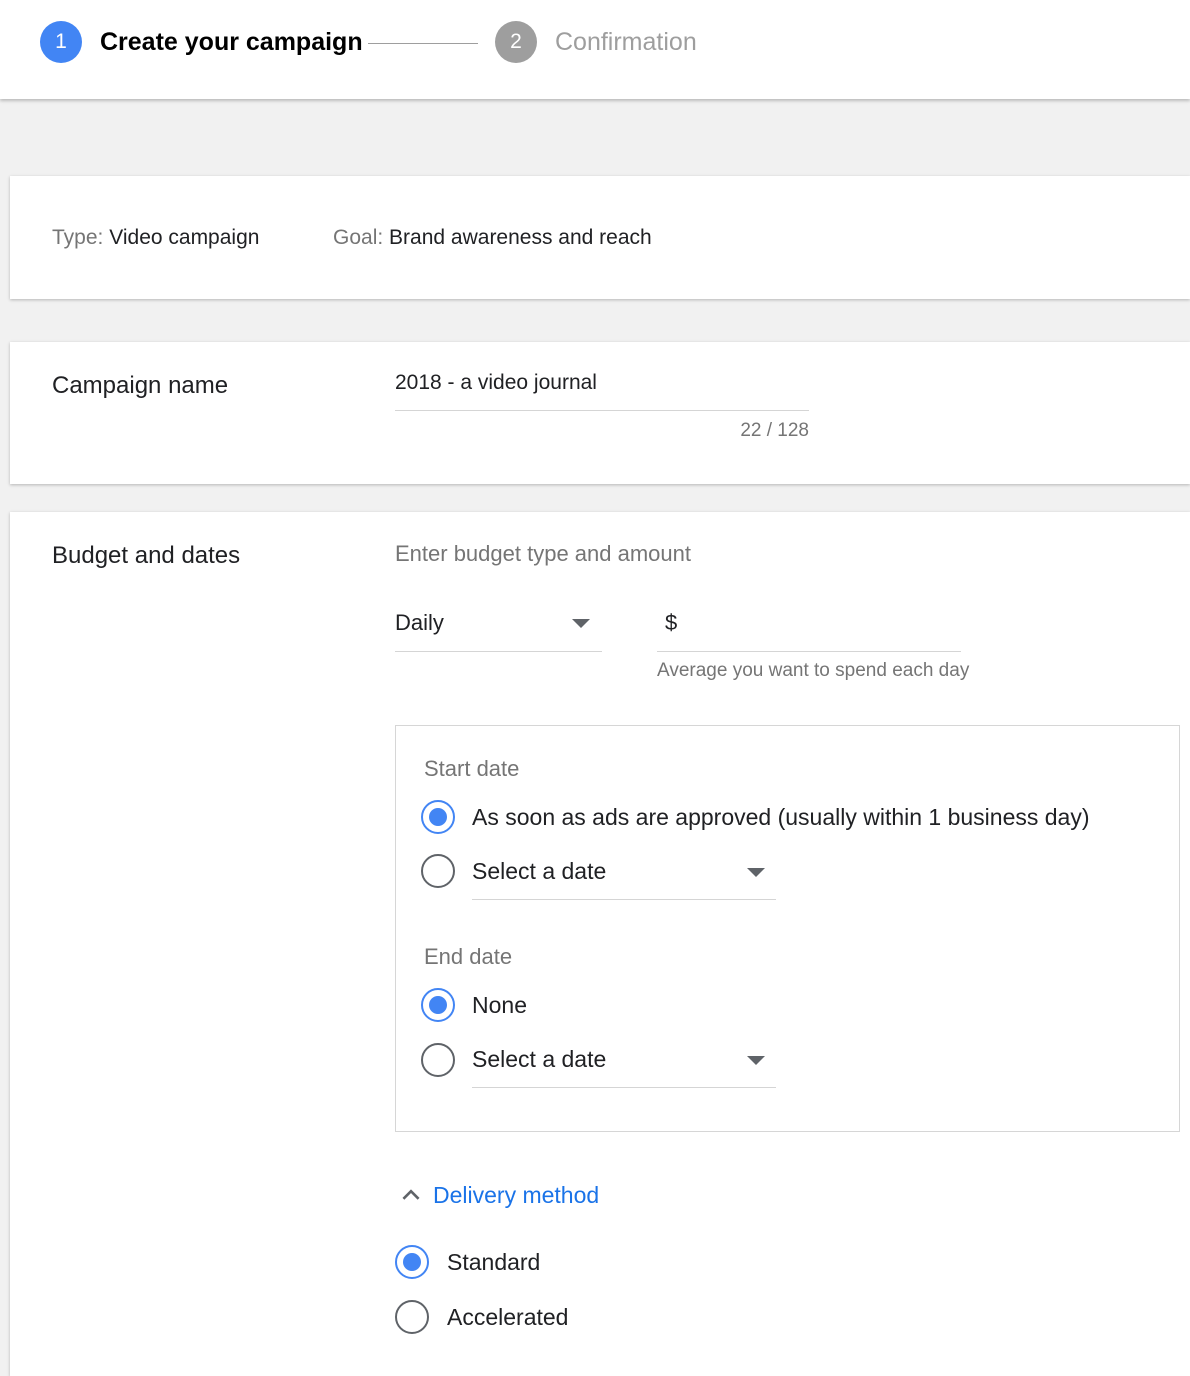 This screenshot has width=1190, height=1376. Describe the element at coordinates (602, 389) in the screenshot. I see `campaign-name-input: 2018 - a video journal` at that location.